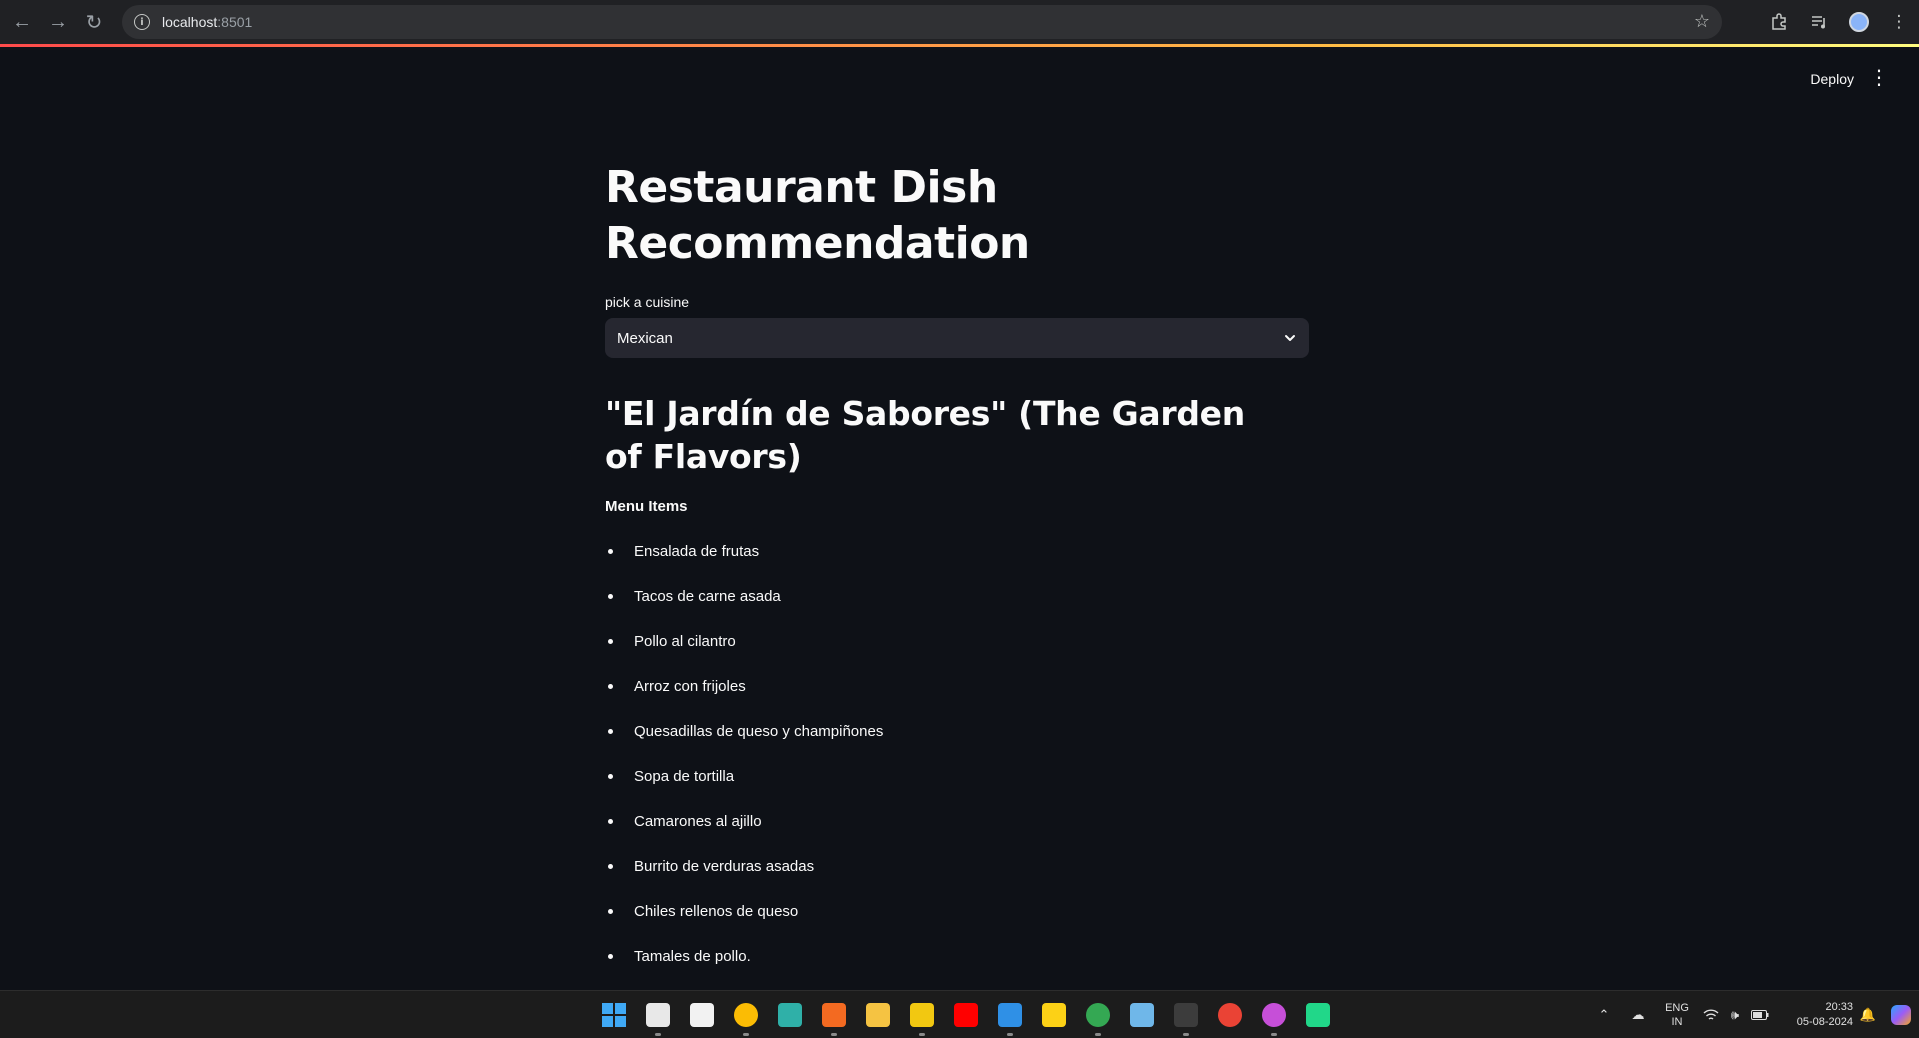 The image size is (1919, 1038). What do you see at coordinates (957, 596) in the screenshot?
I see `menu-item: Tacos de carne asada` at bounding box center [957, 596].